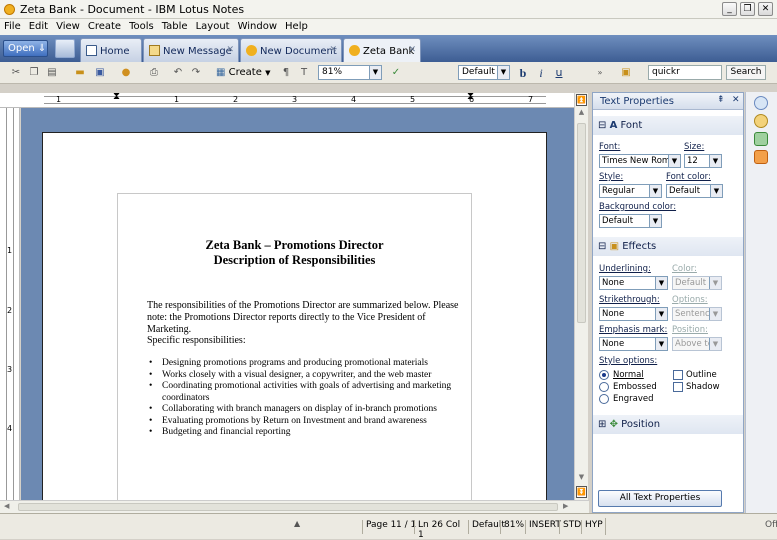 The height and width of the screenshot is (540, 777). I want to click on tab-zeta-bank: Zeta Bank ✕, so click(382, 50).